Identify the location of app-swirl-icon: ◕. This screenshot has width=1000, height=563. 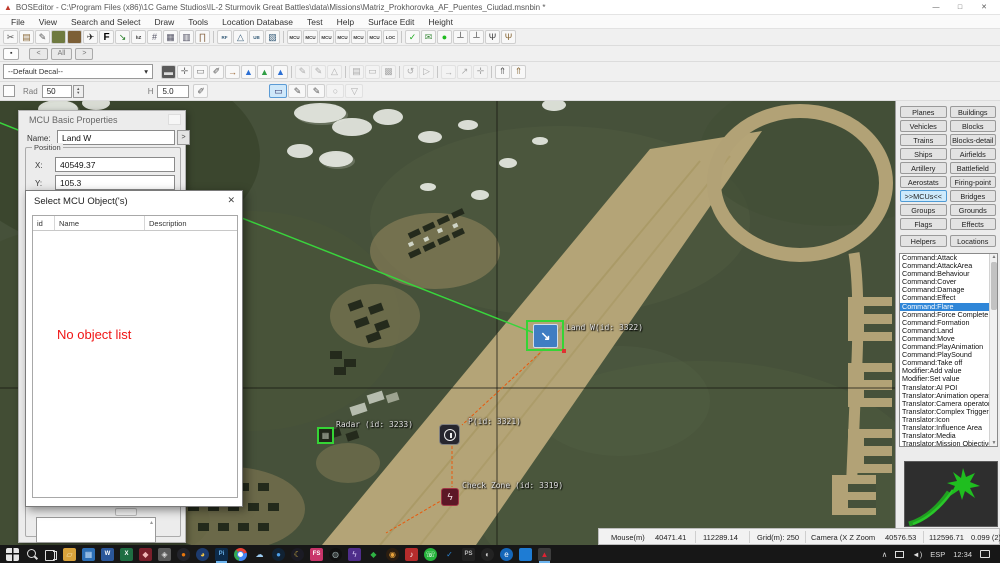
(202, 554).